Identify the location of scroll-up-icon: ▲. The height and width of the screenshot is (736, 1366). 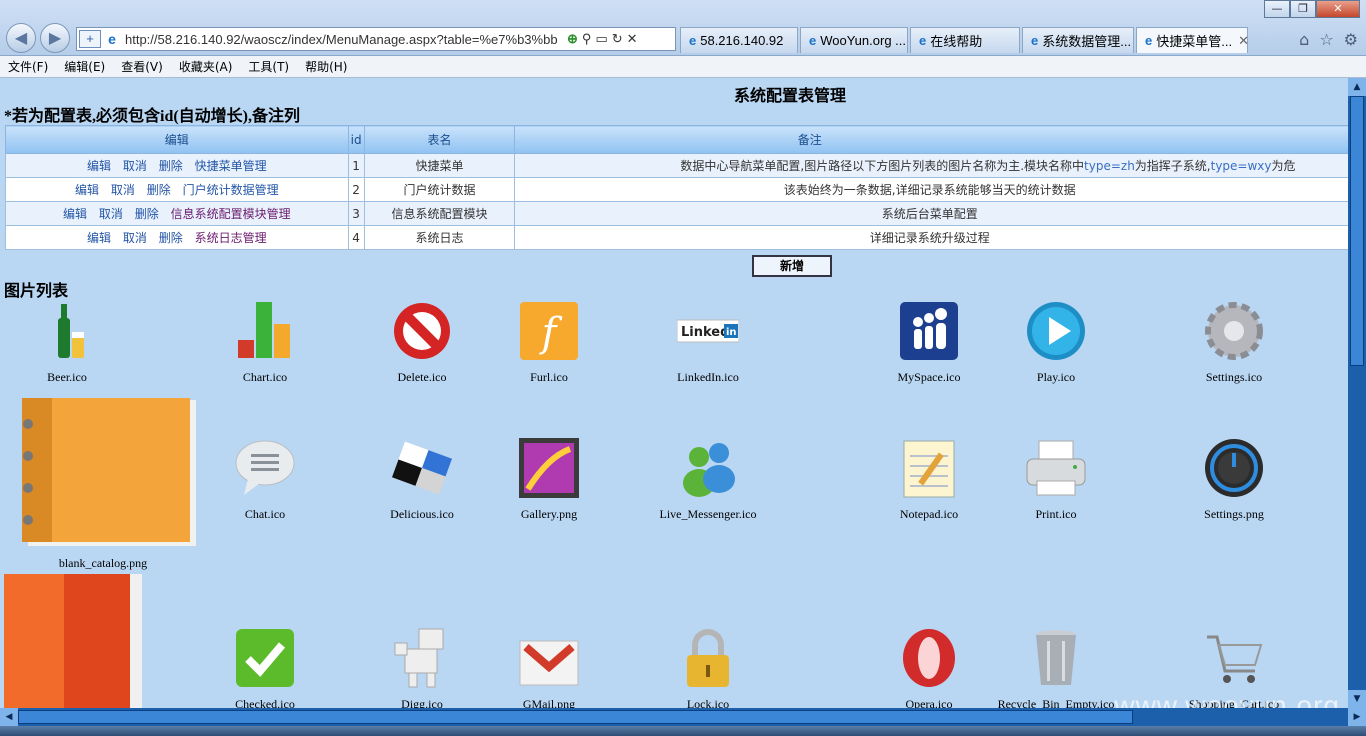
(1357, 87).